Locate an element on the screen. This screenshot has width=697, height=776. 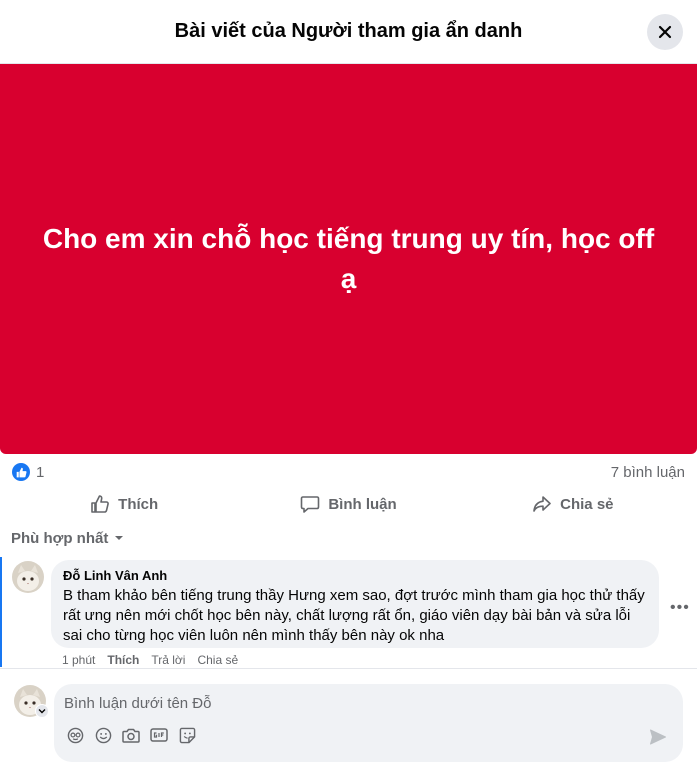
share-button: Chia sẻ is located at coordinates (573, 504).